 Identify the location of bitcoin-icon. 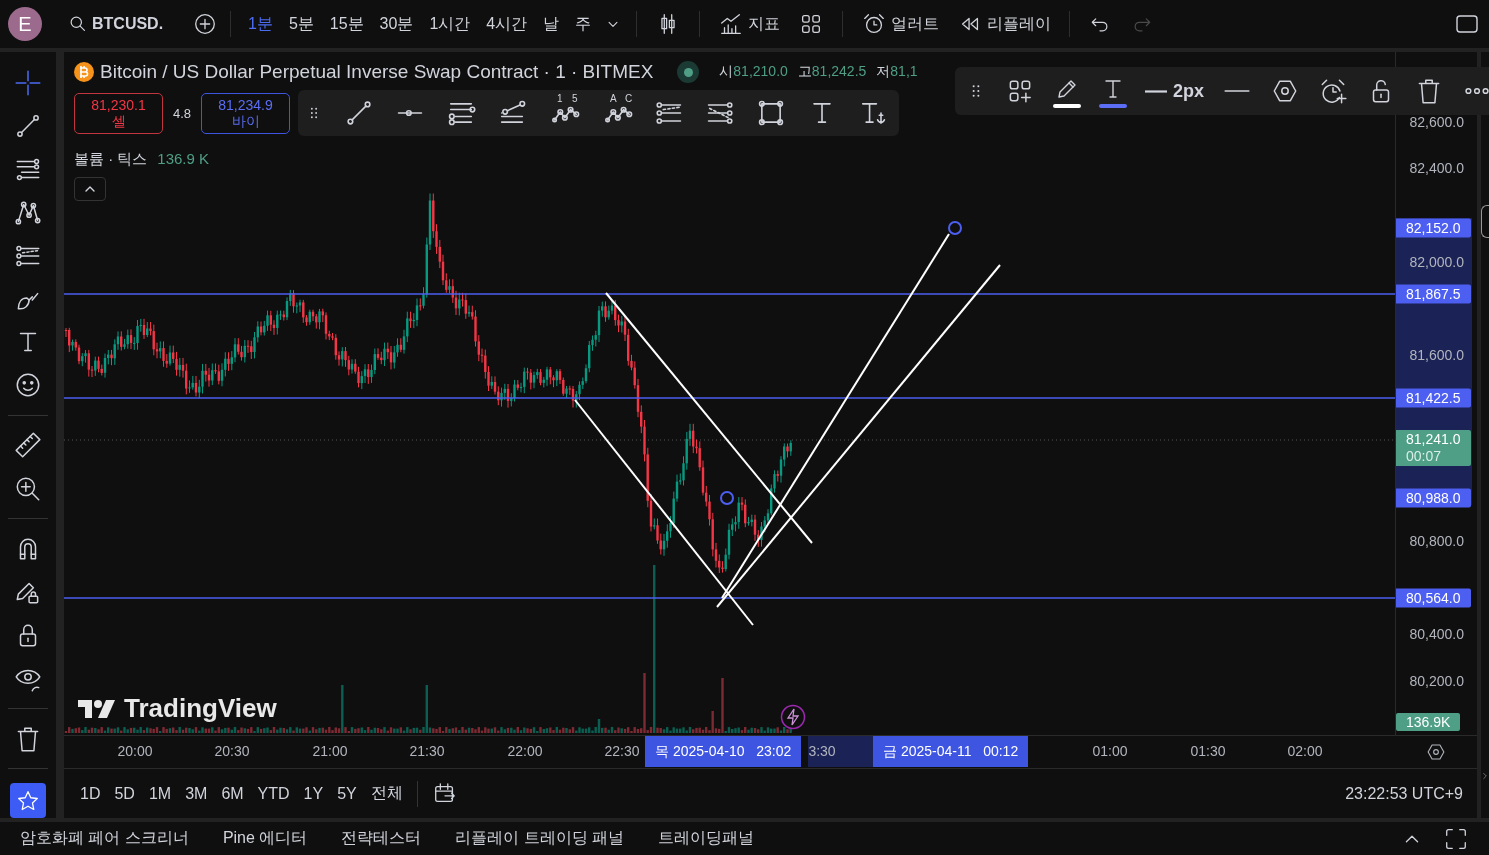
(84, 72).